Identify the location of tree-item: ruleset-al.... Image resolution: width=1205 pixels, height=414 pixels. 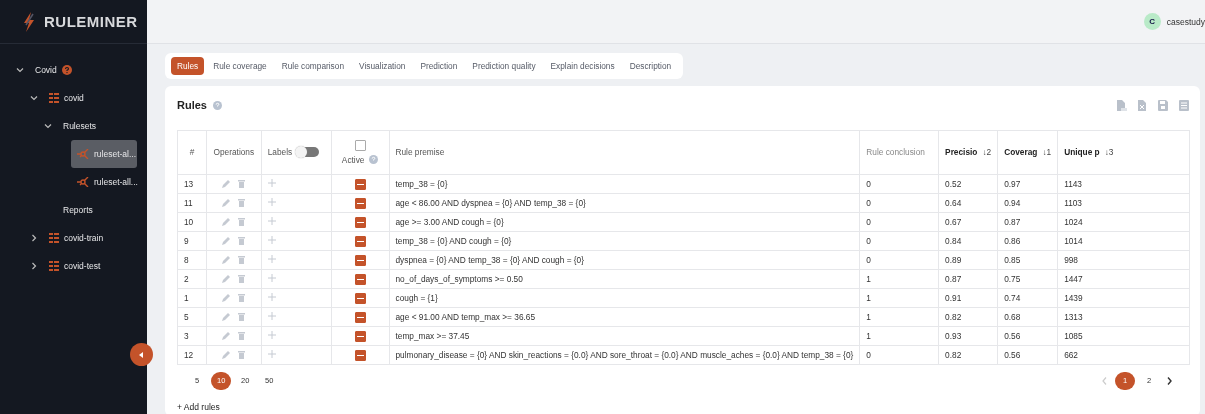
(104, 154).